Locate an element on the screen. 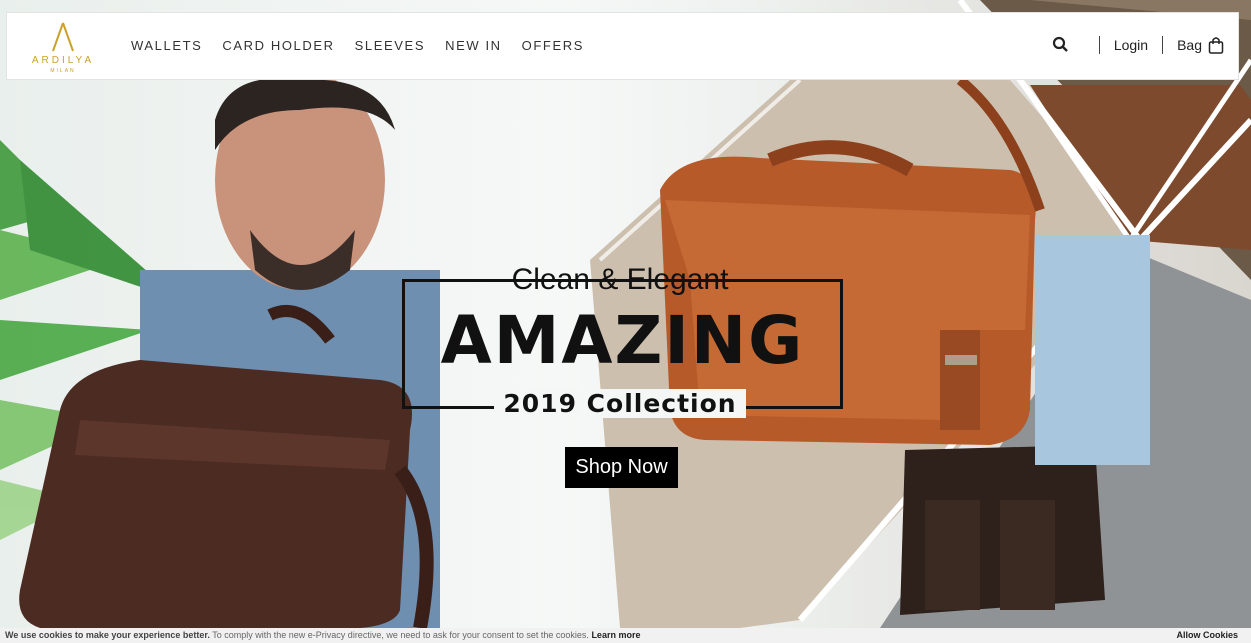  nav-item-sleeves: SLEEVES is located at coordinates (390, 45).